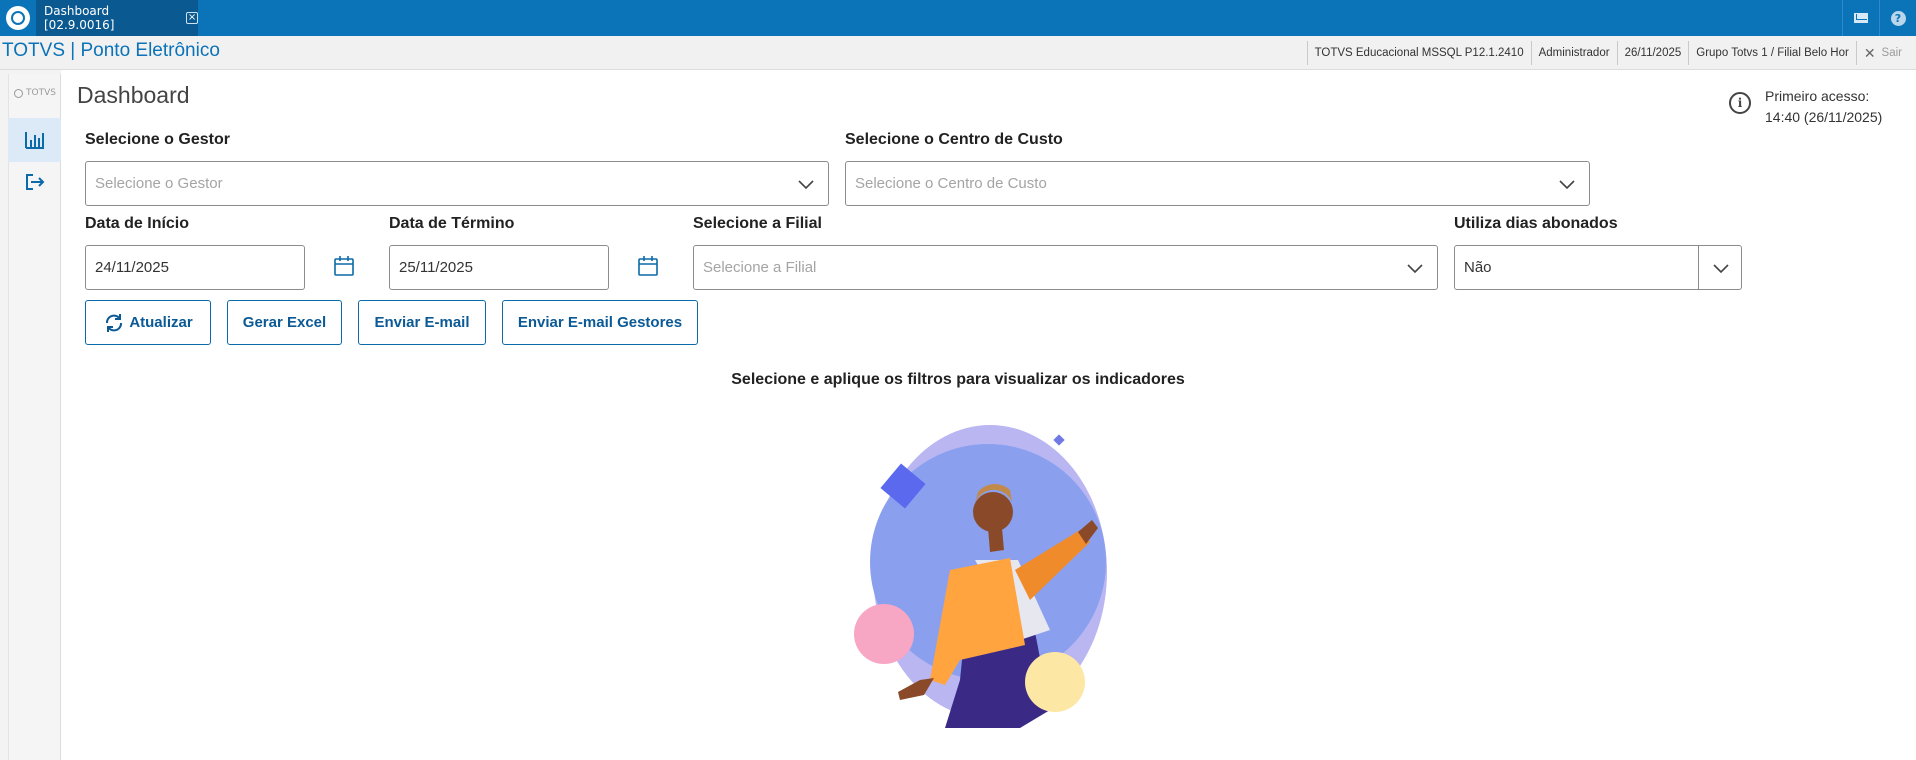 The width and height of the screenshot is (1916, 760). What do you see at coordinates (1824, 117) in the screenshot?
I see `first-access-value: 14:40 (26/11/2025)` at bounding box center [1824, 117].